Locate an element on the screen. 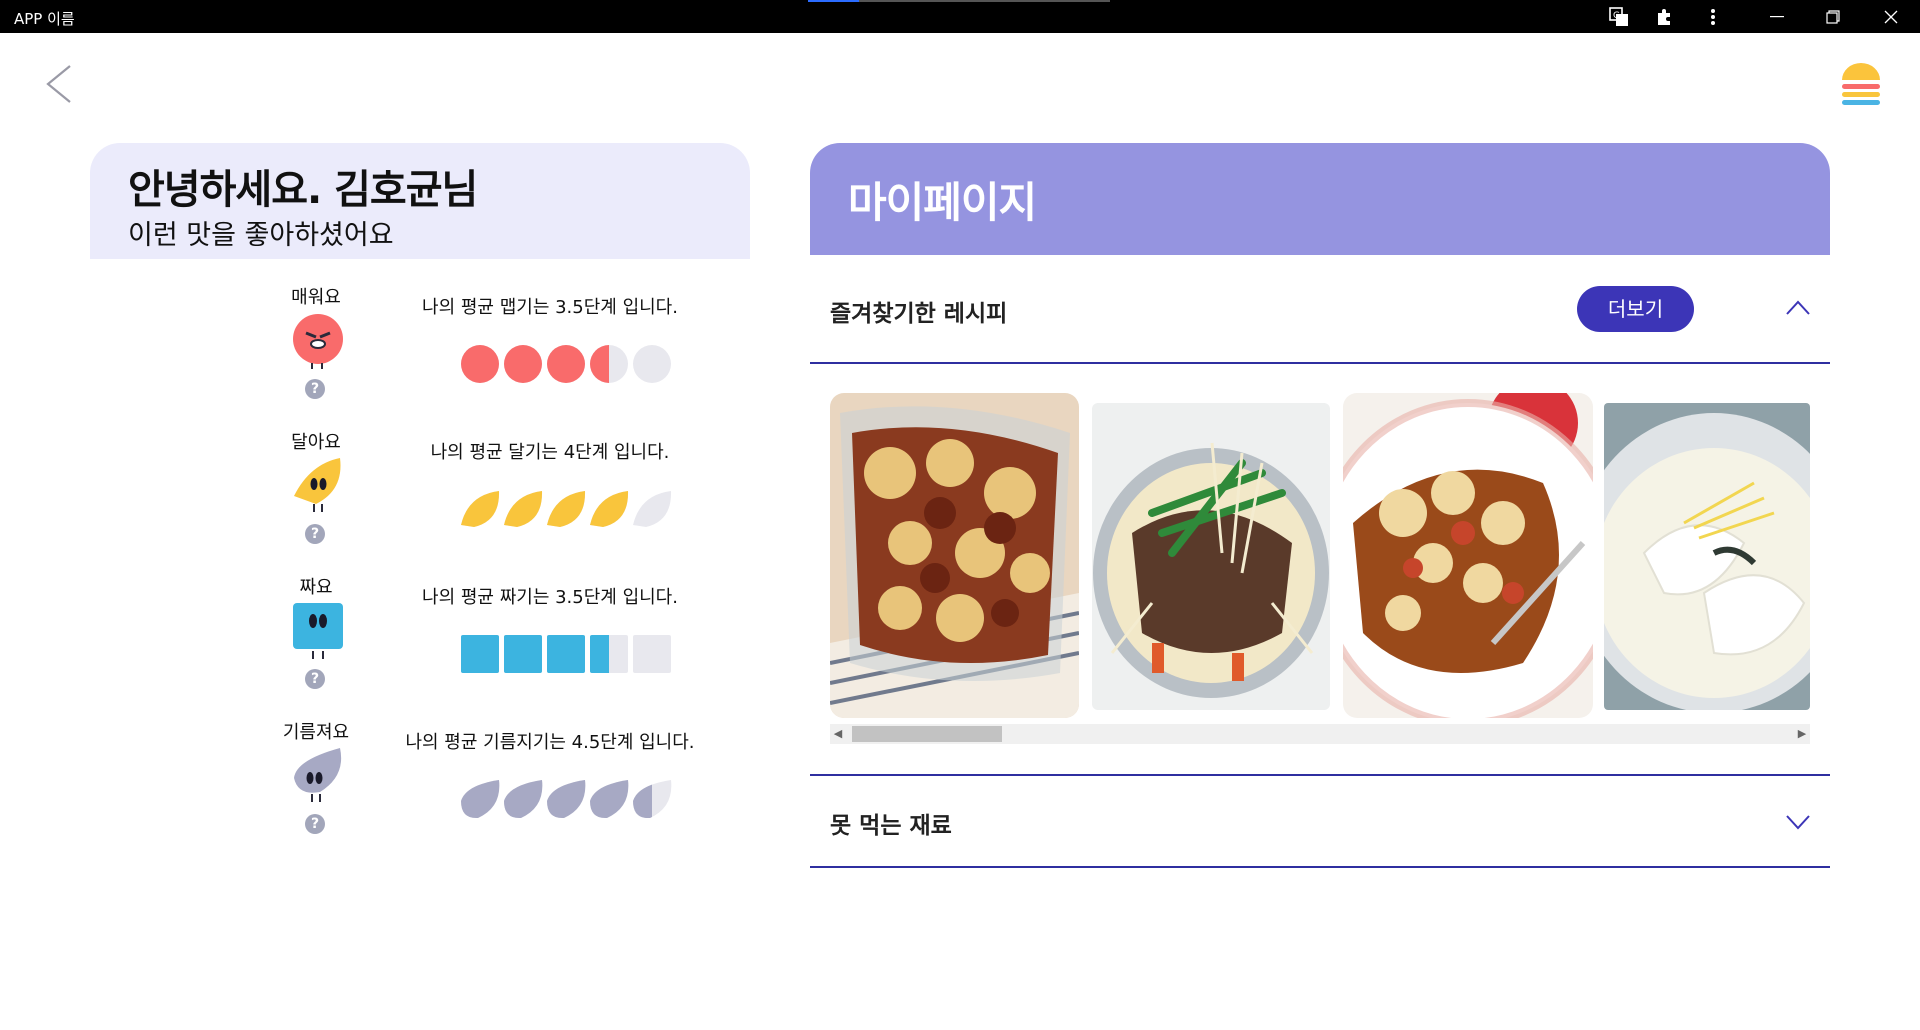 The width and height of the screenshot is (1920, 1030). dislikes-divider-top is located at coordinates (1320, 775).